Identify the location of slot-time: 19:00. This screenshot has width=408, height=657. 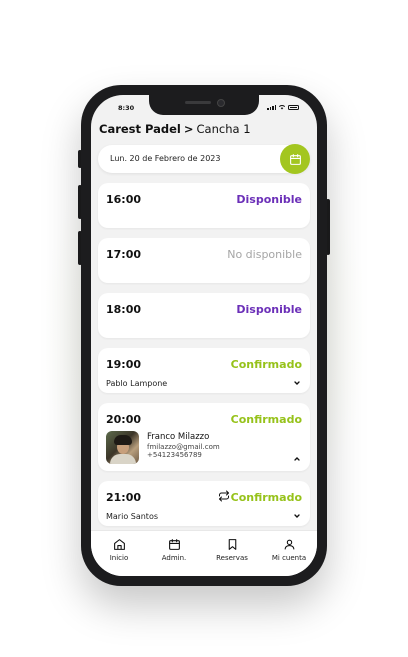
(124, 364).